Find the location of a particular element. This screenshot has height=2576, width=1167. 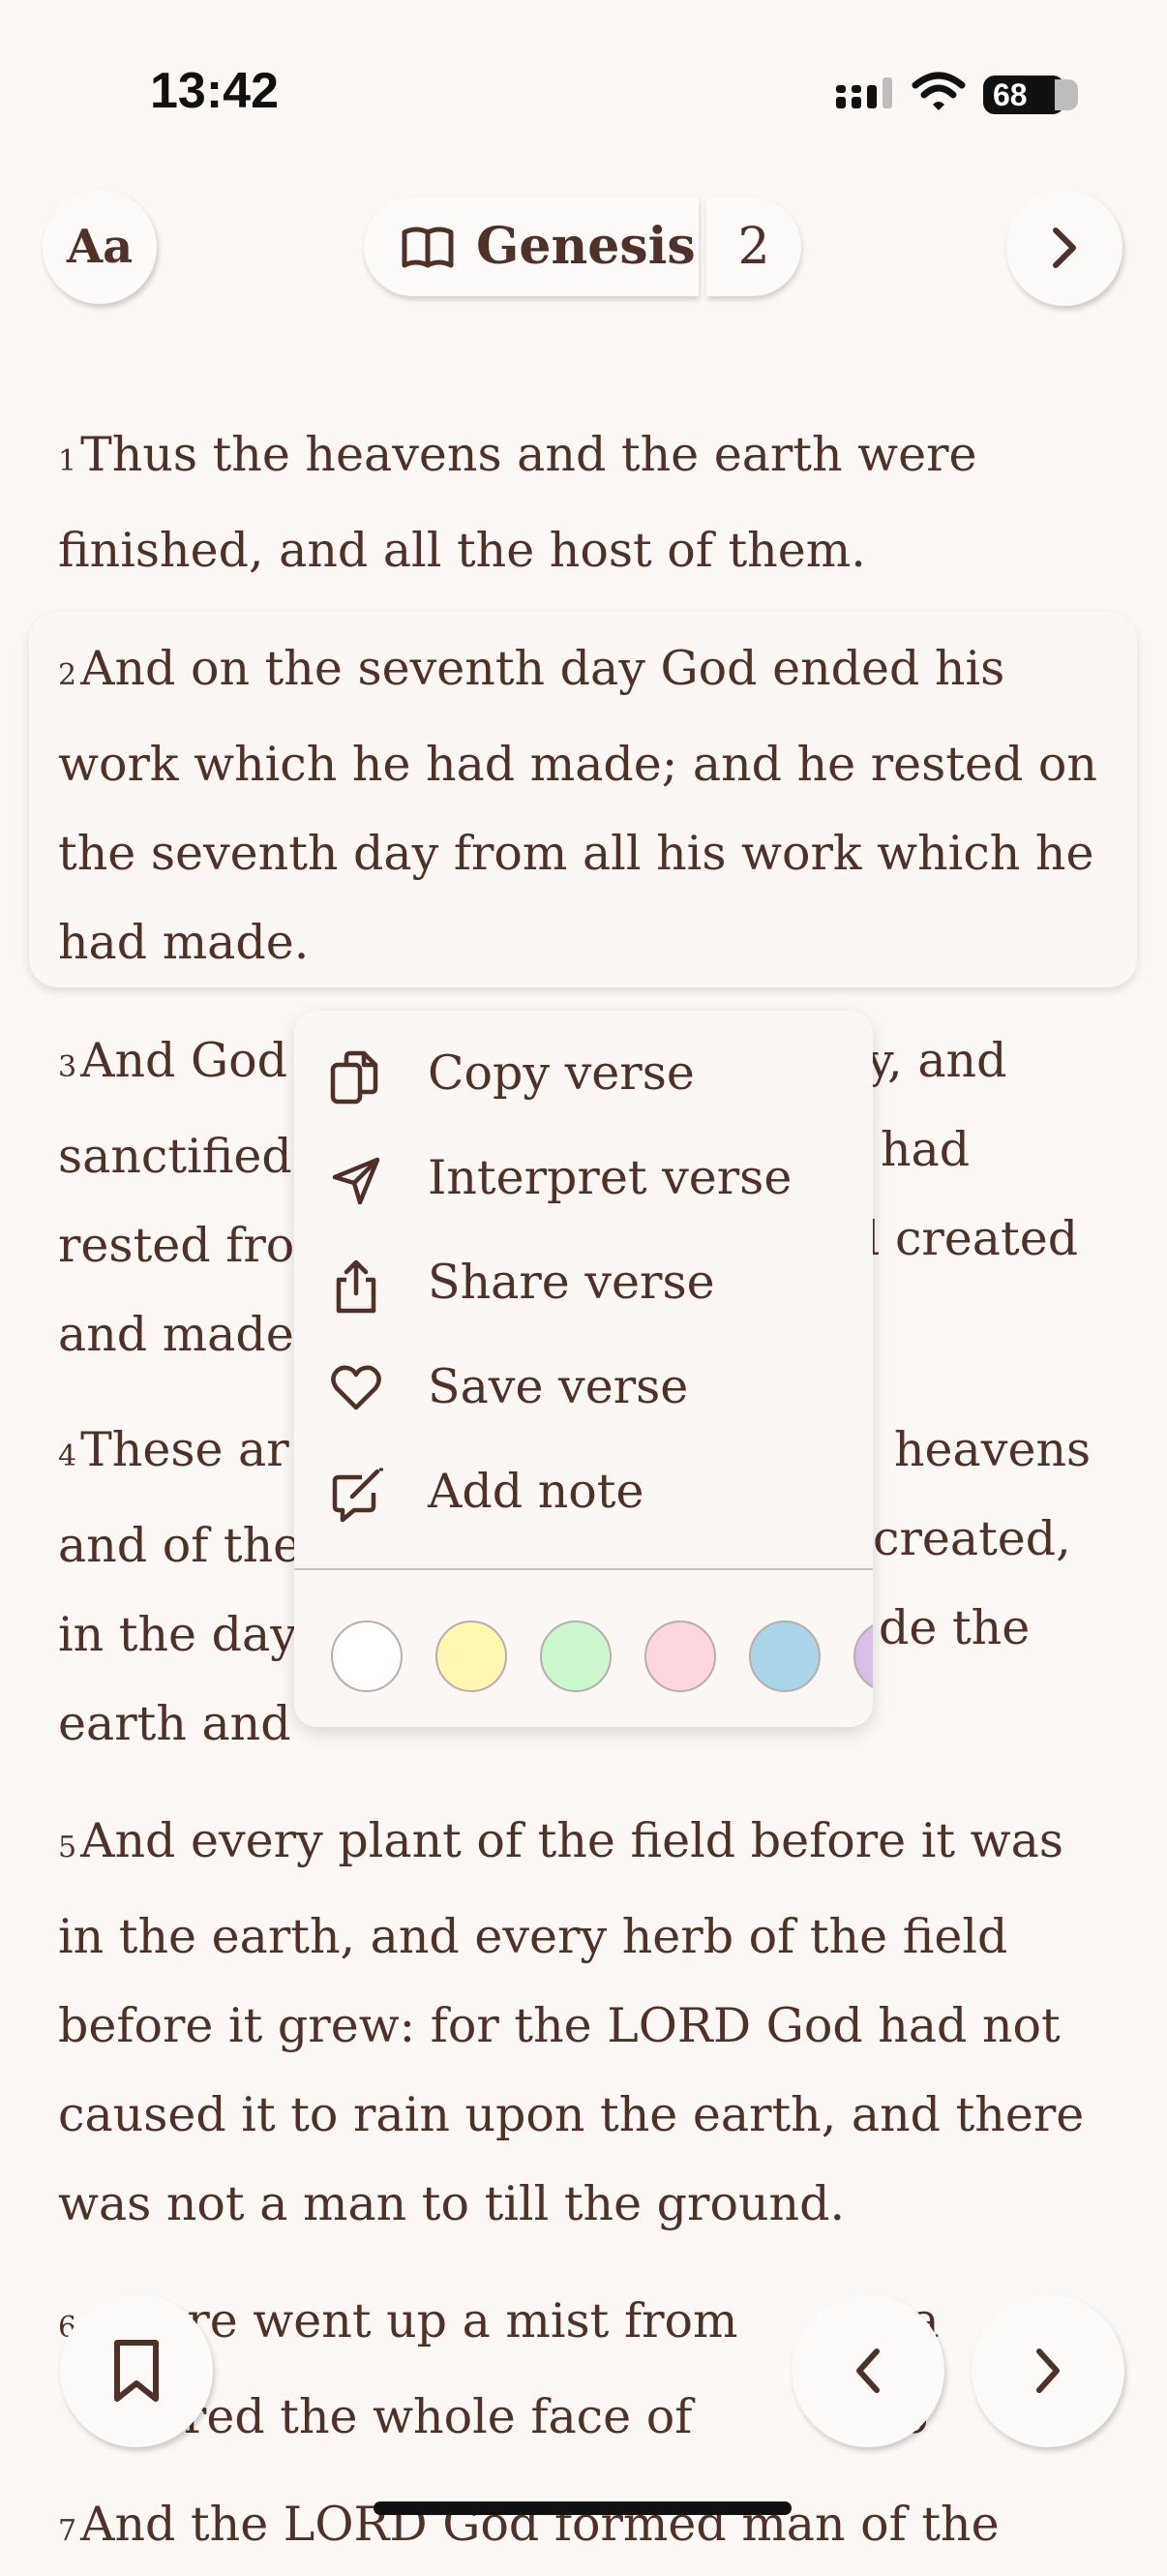

verse-text: was not a man to till the ground. is located at coordinates (452, 2204).